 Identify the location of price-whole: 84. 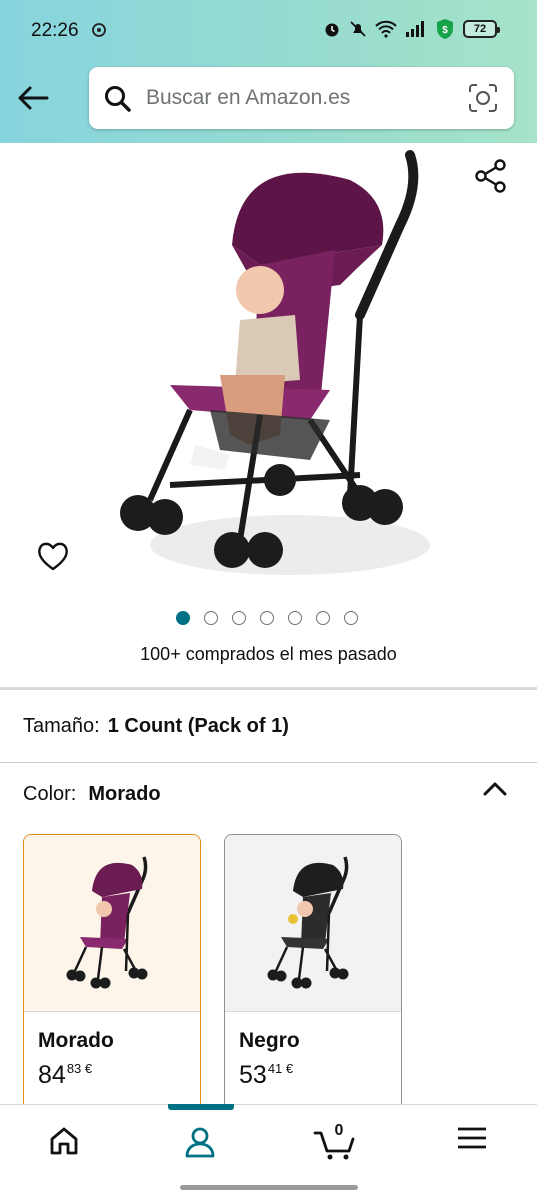
(52, 1075).